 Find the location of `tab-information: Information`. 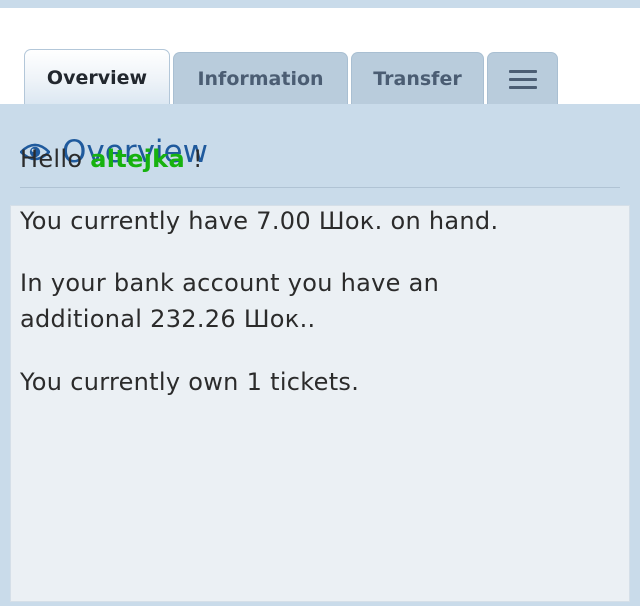

tab-information: Information is located at coordinates (260, 78).